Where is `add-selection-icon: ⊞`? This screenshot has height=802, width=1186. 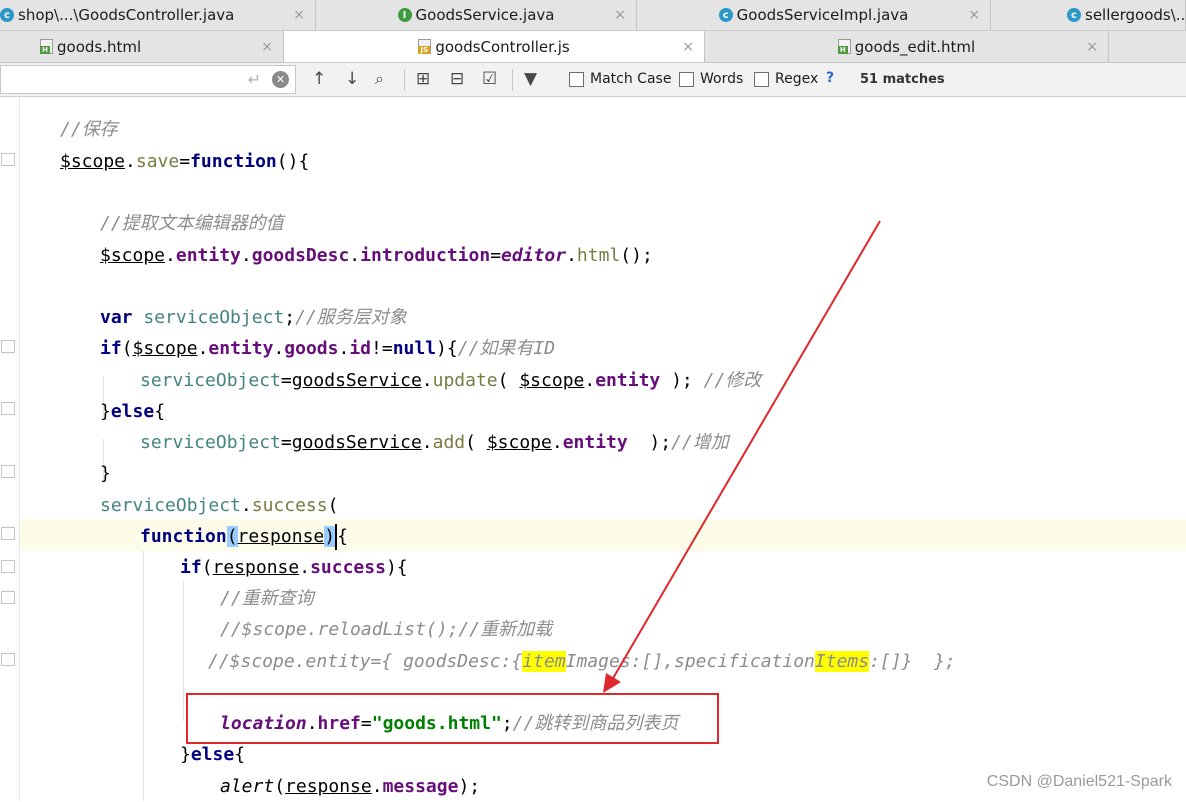 add-selection-icon: ⊞ is located at coordinates (423, 79).